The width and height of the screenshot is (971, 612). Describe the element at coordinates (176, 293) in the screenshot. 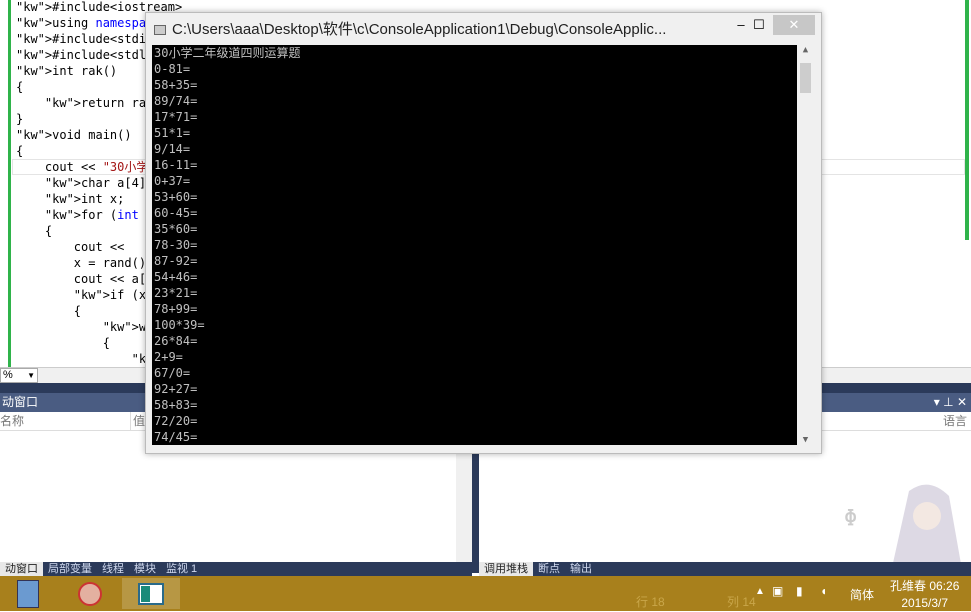

I see `console-line: 23*21=` at that location.